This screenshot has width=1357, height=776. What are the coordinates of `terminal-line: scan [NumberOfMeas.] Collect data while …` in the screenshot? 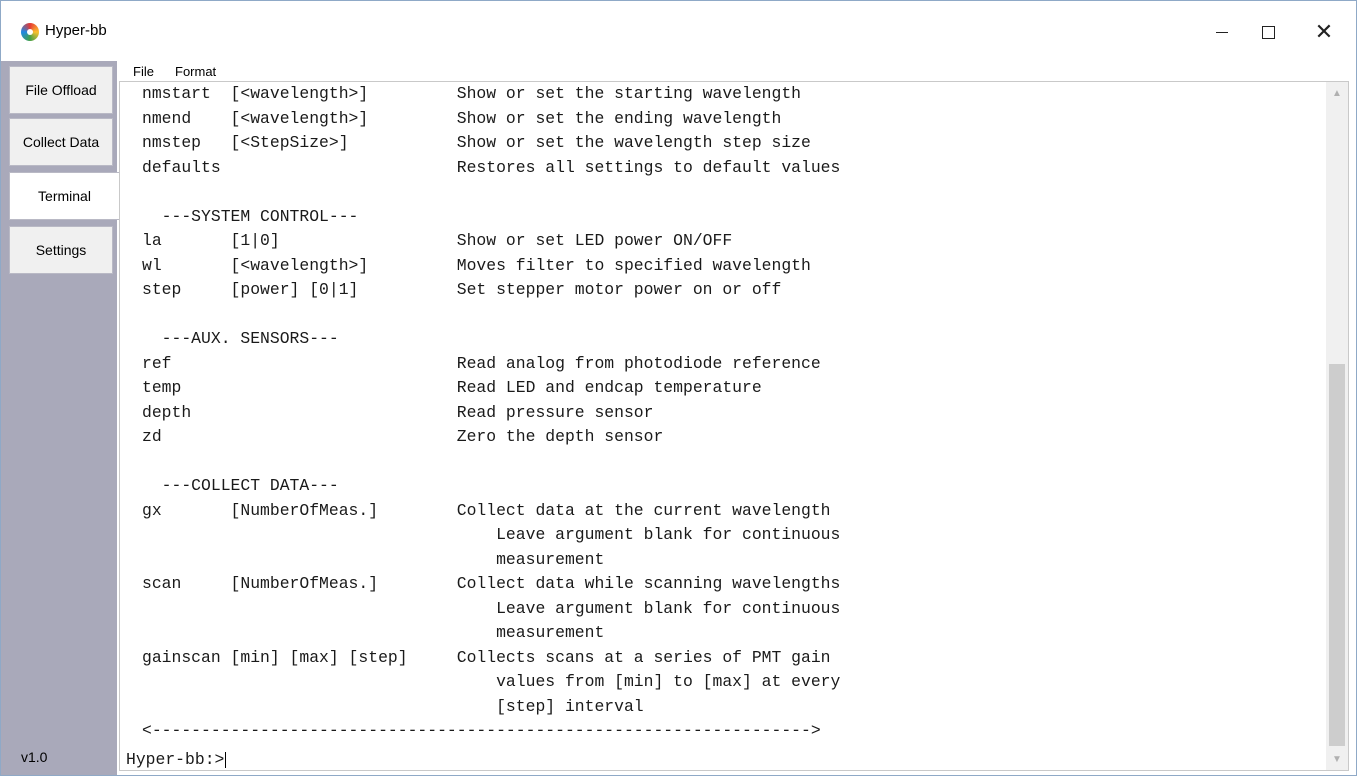 It's located at (491, 583).